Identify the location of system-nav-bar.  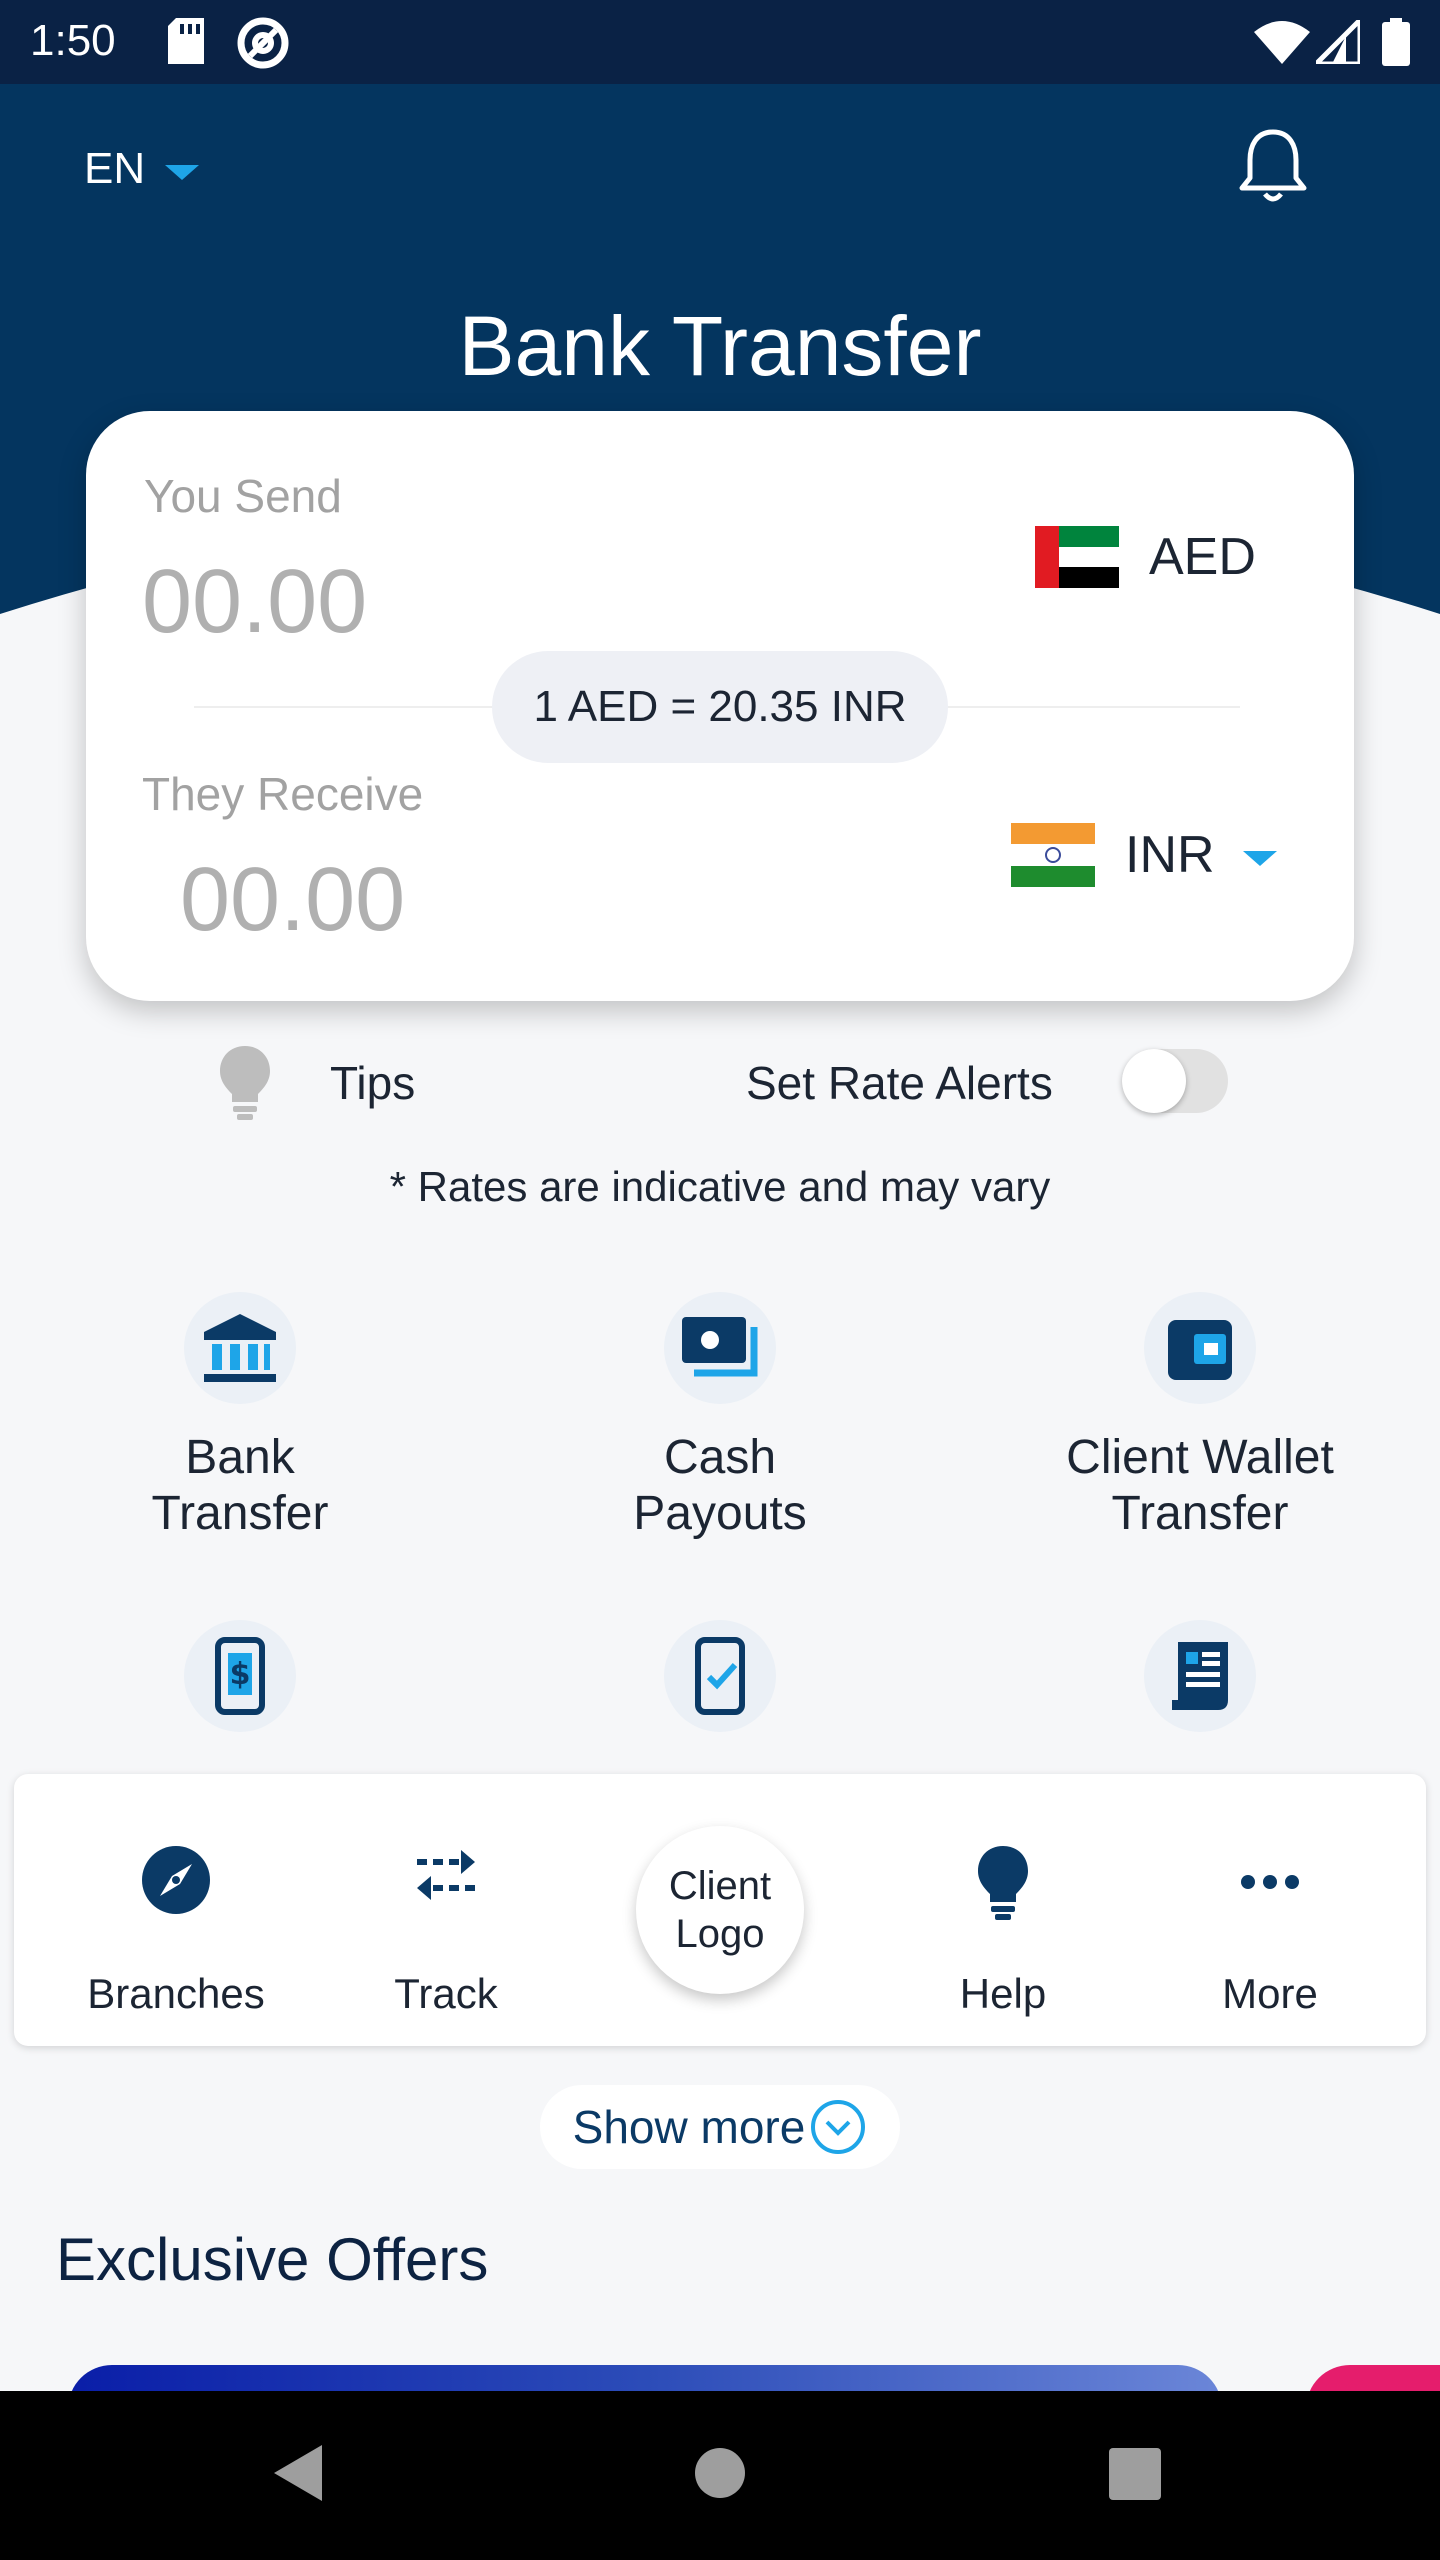
(720, 2475).